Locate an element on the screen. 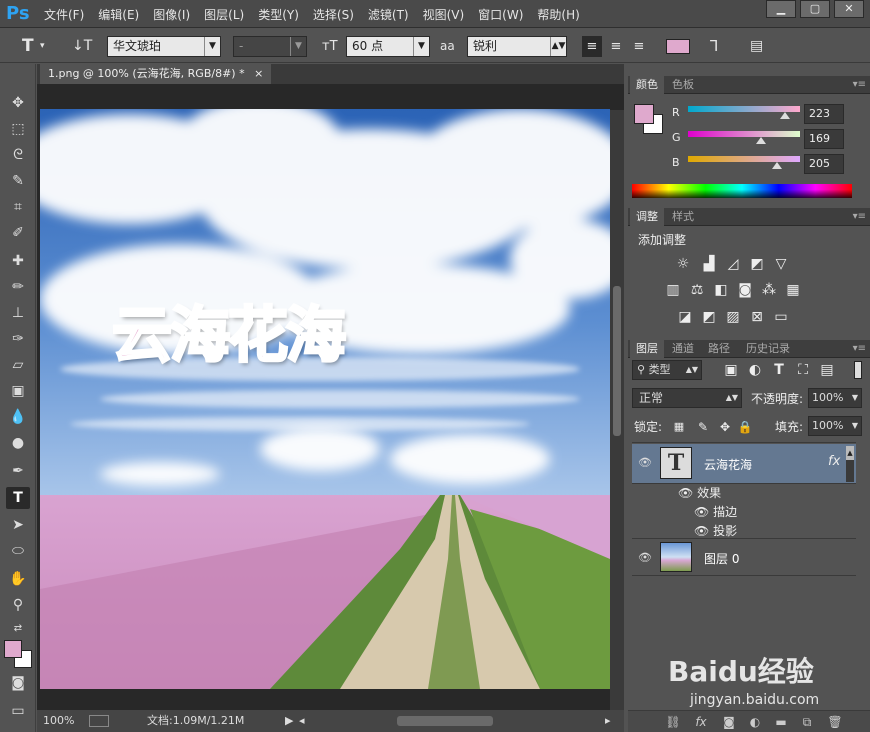 This screenshot has width=870, height=732. gradient-tool-icon: ▣ is located at coordinates (18, 391).